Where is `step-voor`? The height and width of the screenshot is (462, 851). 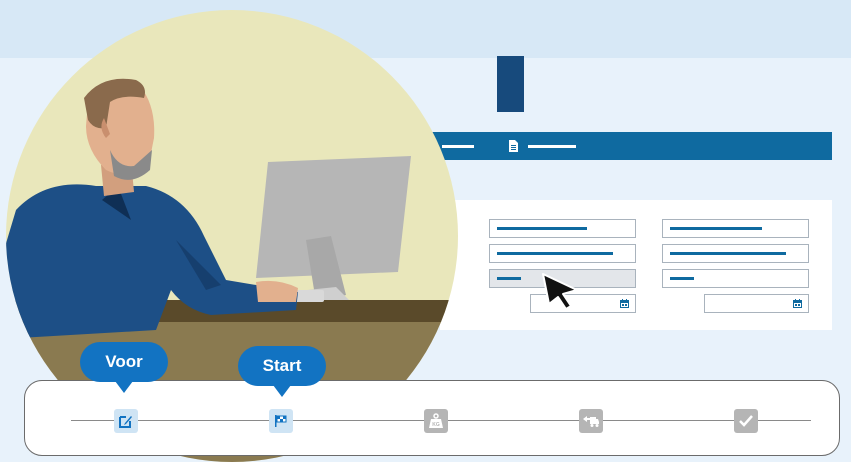 step-voor is located at coordinates (126, 421).